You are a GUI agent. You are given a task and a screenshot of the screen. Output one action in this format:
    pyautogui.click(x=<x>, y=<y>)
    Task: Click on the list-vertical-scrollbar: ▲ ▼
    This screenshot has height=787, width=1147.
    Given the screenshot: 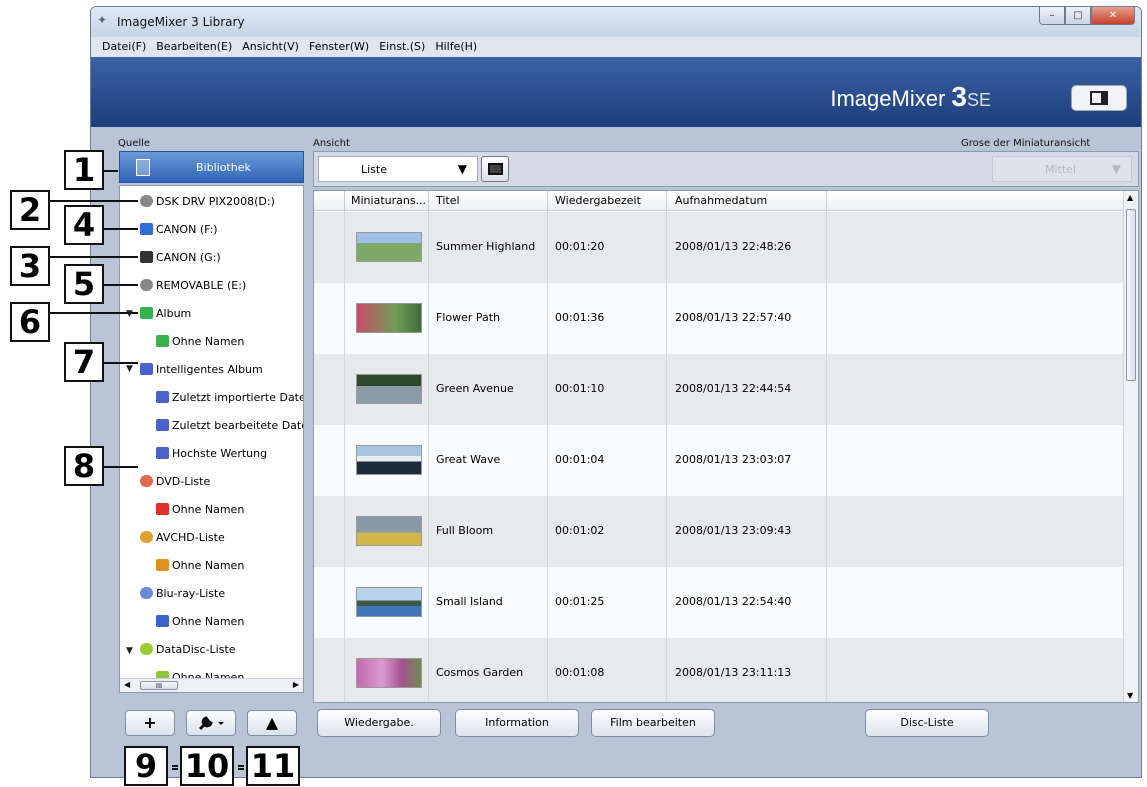 What is the action you would take?
    pyautogui.click(x=1130, y=446)
    